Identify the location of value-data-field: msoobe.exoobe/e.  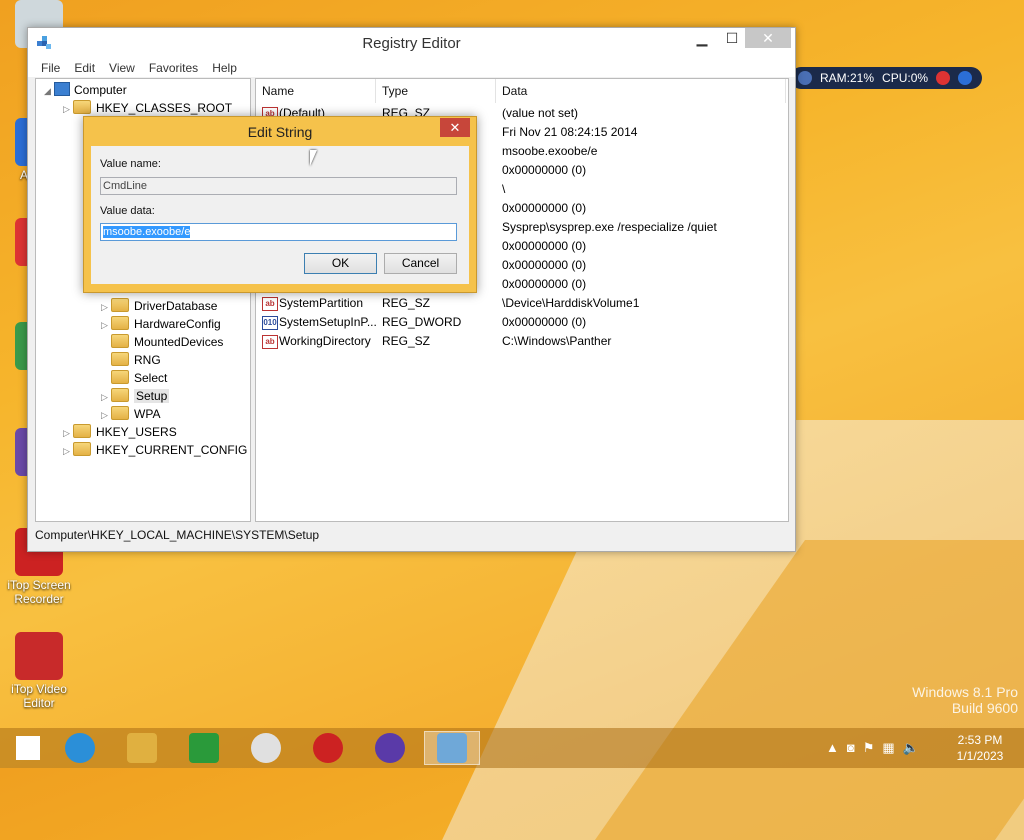
(278, 232).